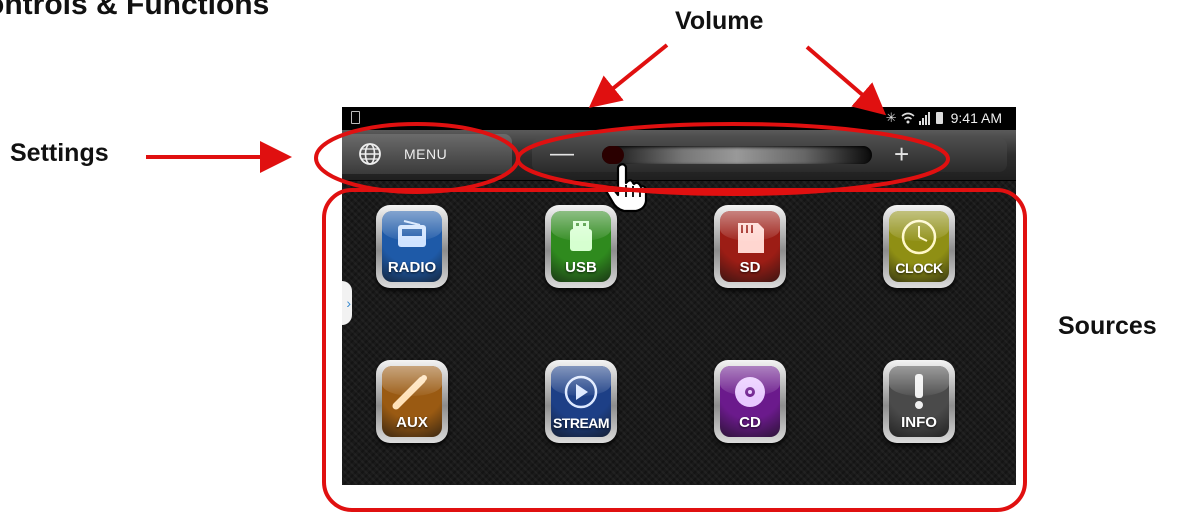 This screenshot has width=1180, height=513. I want to click on hand-pointer-icon, so click(626, 188).